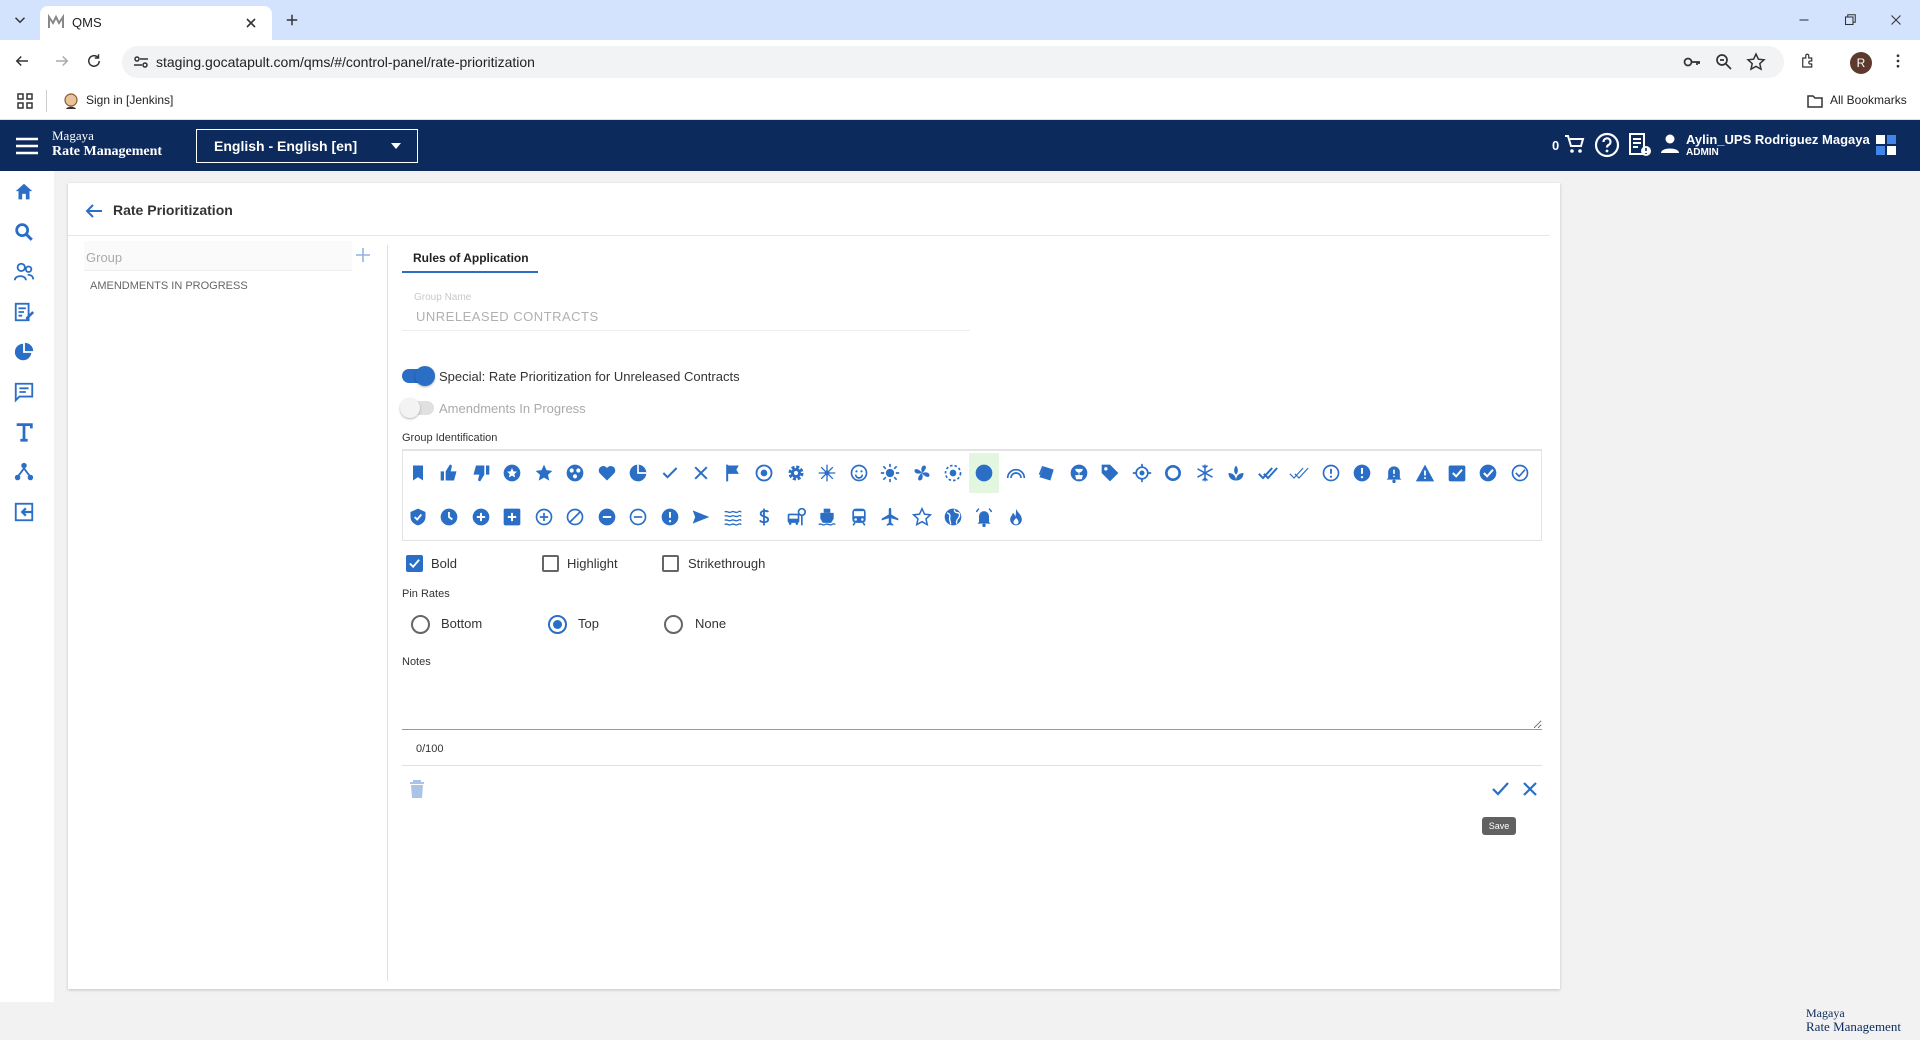  I want to click on close-icon, so click(701, 473).